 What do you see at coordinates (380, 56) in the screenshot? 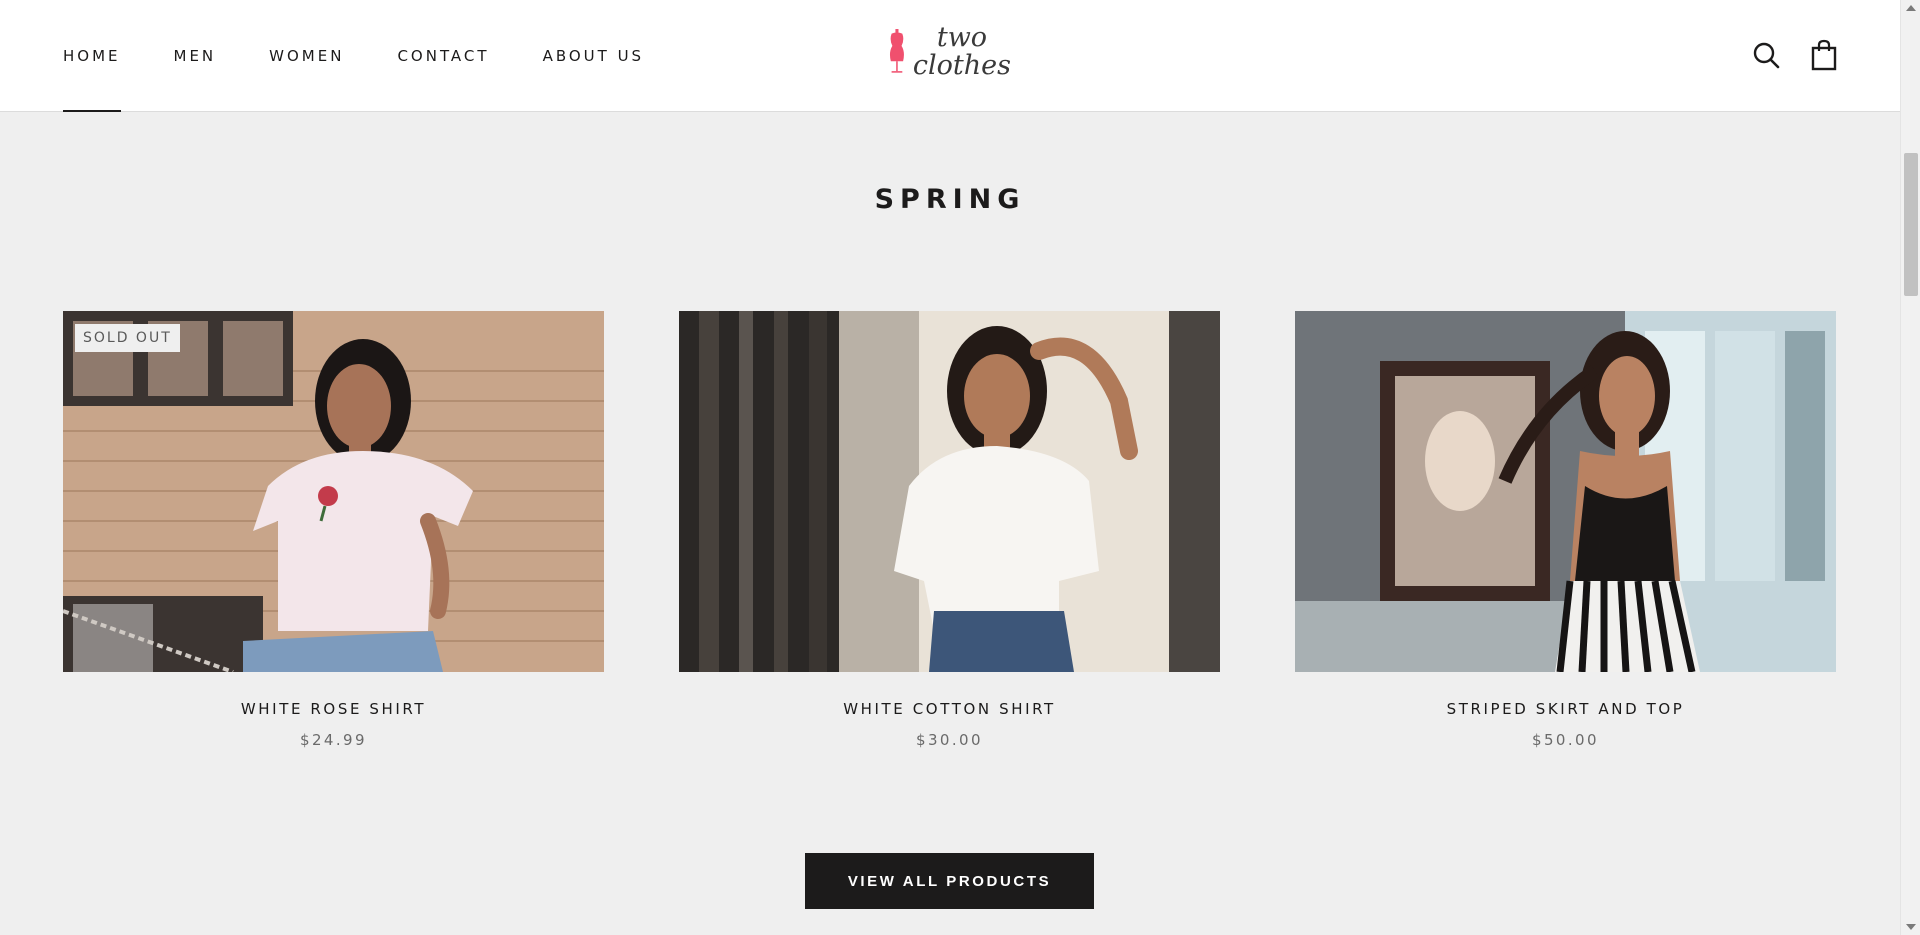
I see `main-nav: HOME MEN WOMEN CONTACT ABOUT US` at bounding box center [380, 56].